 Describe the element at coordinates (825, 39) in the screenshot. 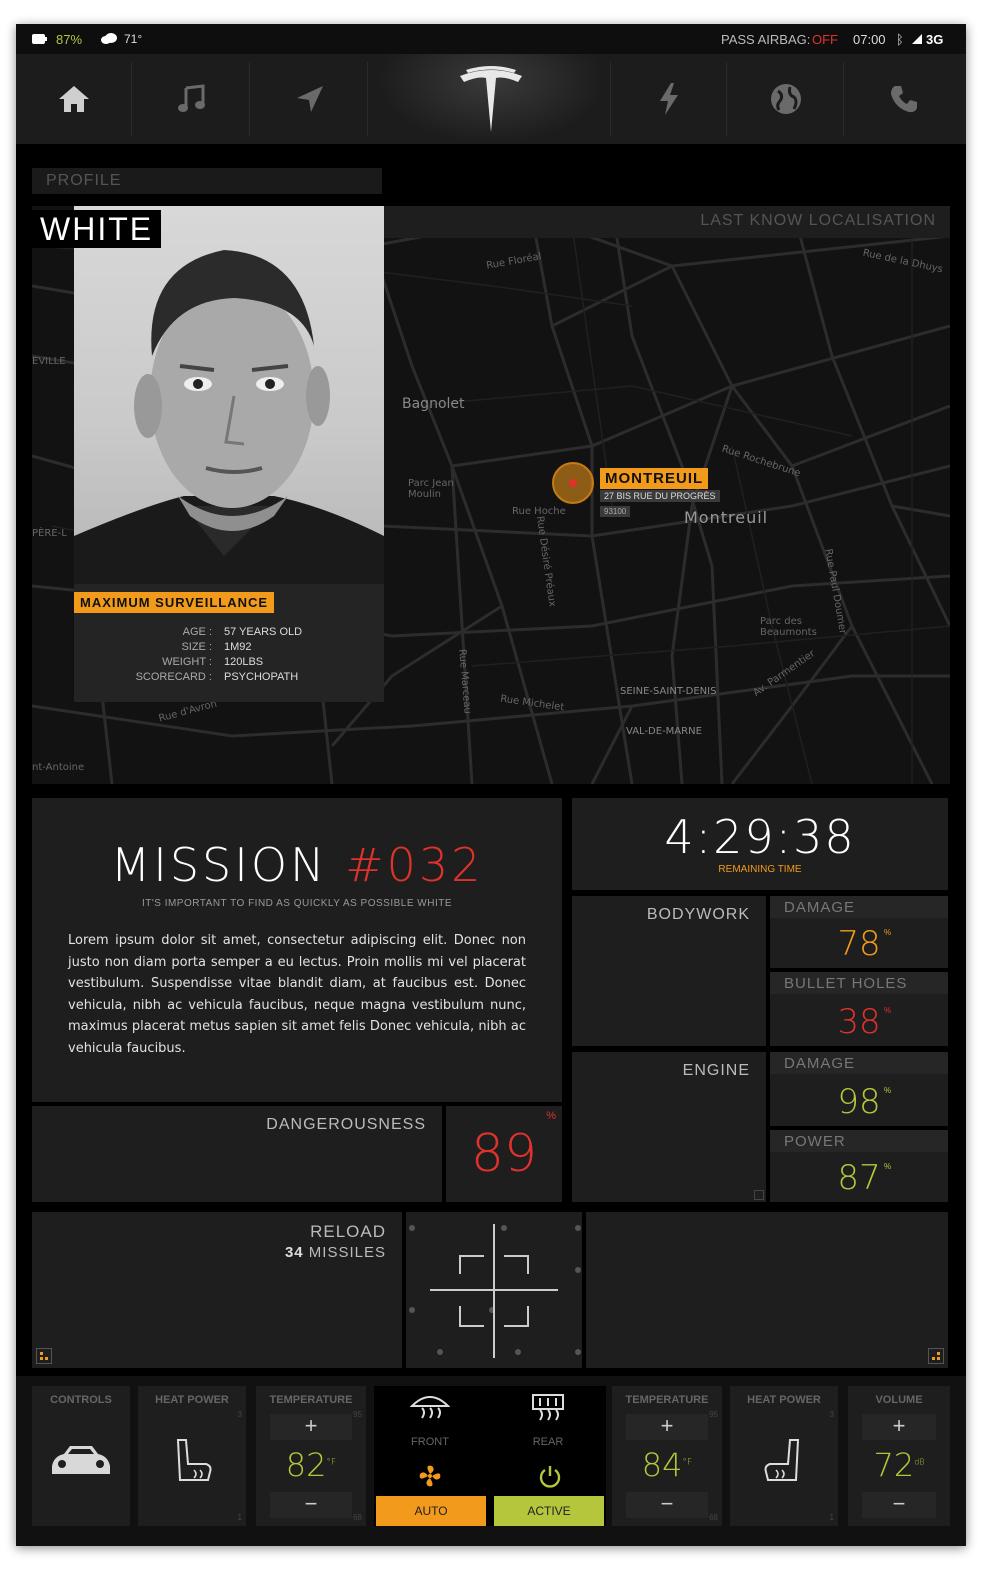

I see `airbag-value: OFF` at that location.